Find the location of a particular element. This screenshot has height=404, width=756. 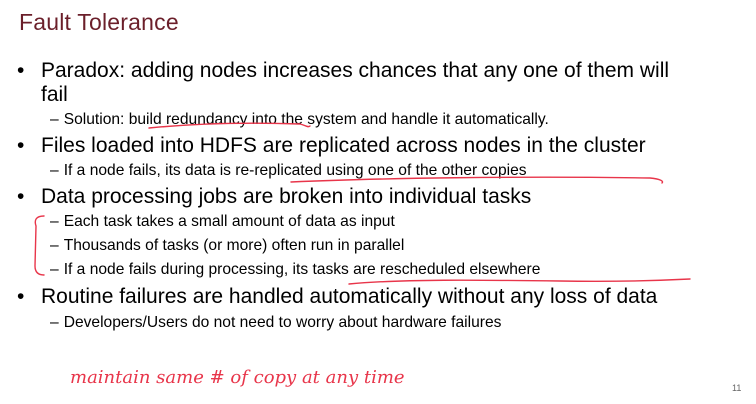

page-number: 11 is located at coordinates (737, 388).